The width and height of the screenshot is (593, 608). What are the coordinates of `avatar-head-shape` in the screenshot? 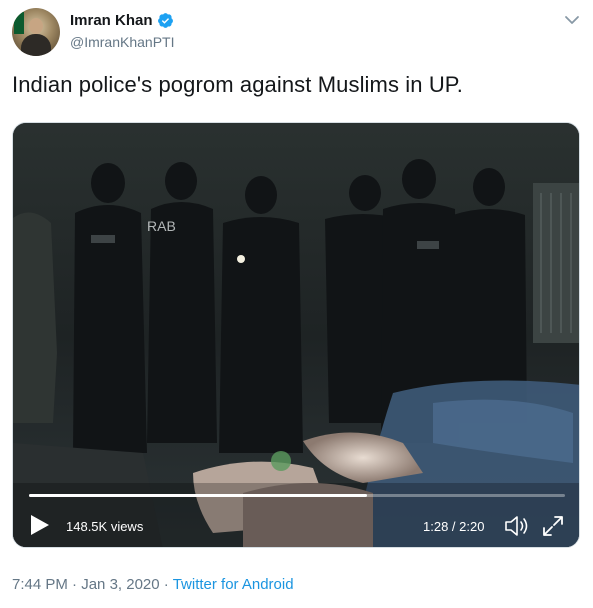 It's located at (36, 26).